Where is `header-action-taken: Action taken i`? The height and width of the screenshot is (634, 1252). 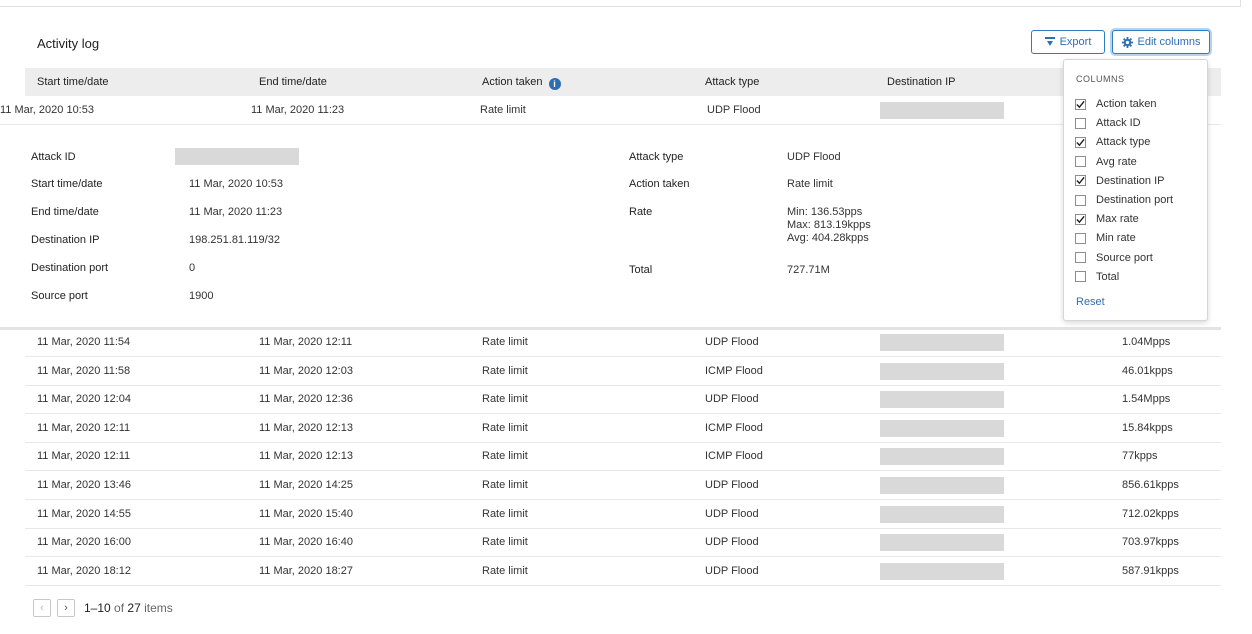 header-action-taken: Action taken i is located at coordinates (521, 82).